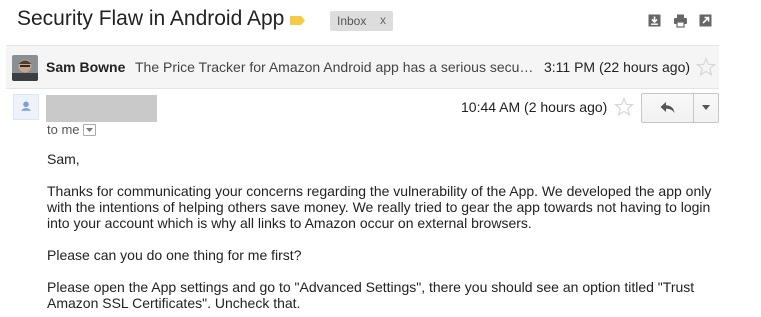 The width and height of the screenshot is (761, 317). What do you see at coordinates (63, 129) in the screenshot?
I see `recipients-text: to me` at bounding box center [63, 129].